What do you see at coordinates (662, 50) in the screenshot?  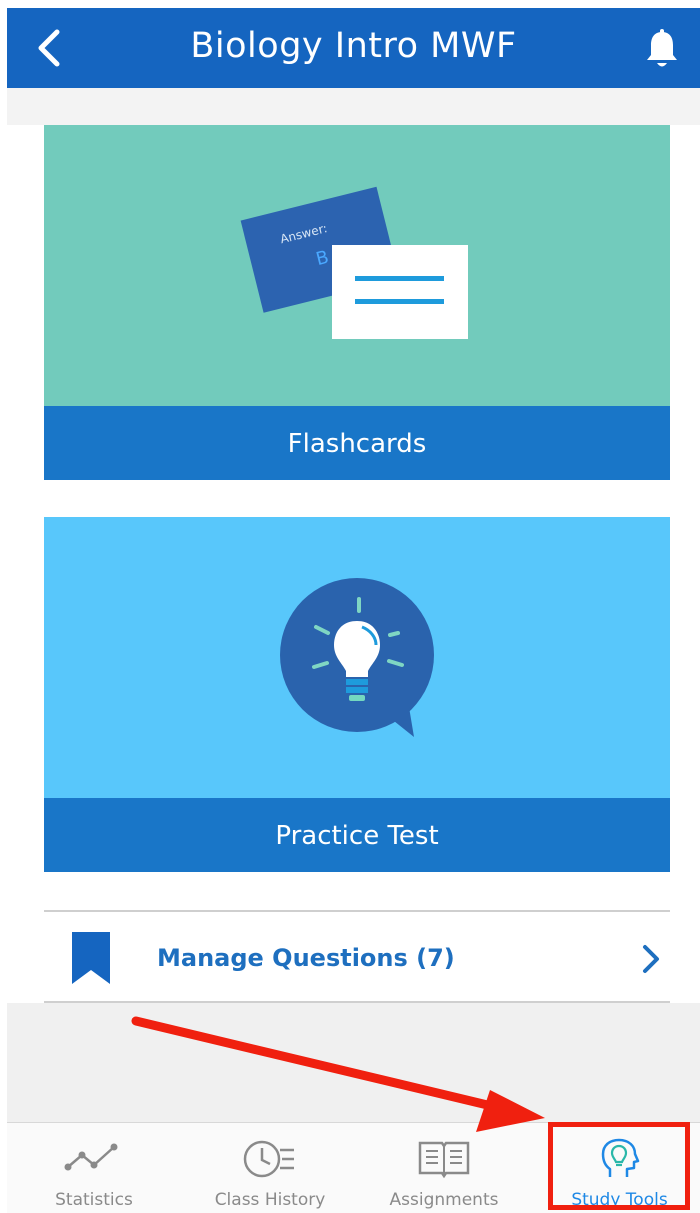 I see `bell-icon` at bounding box center [662, 50].